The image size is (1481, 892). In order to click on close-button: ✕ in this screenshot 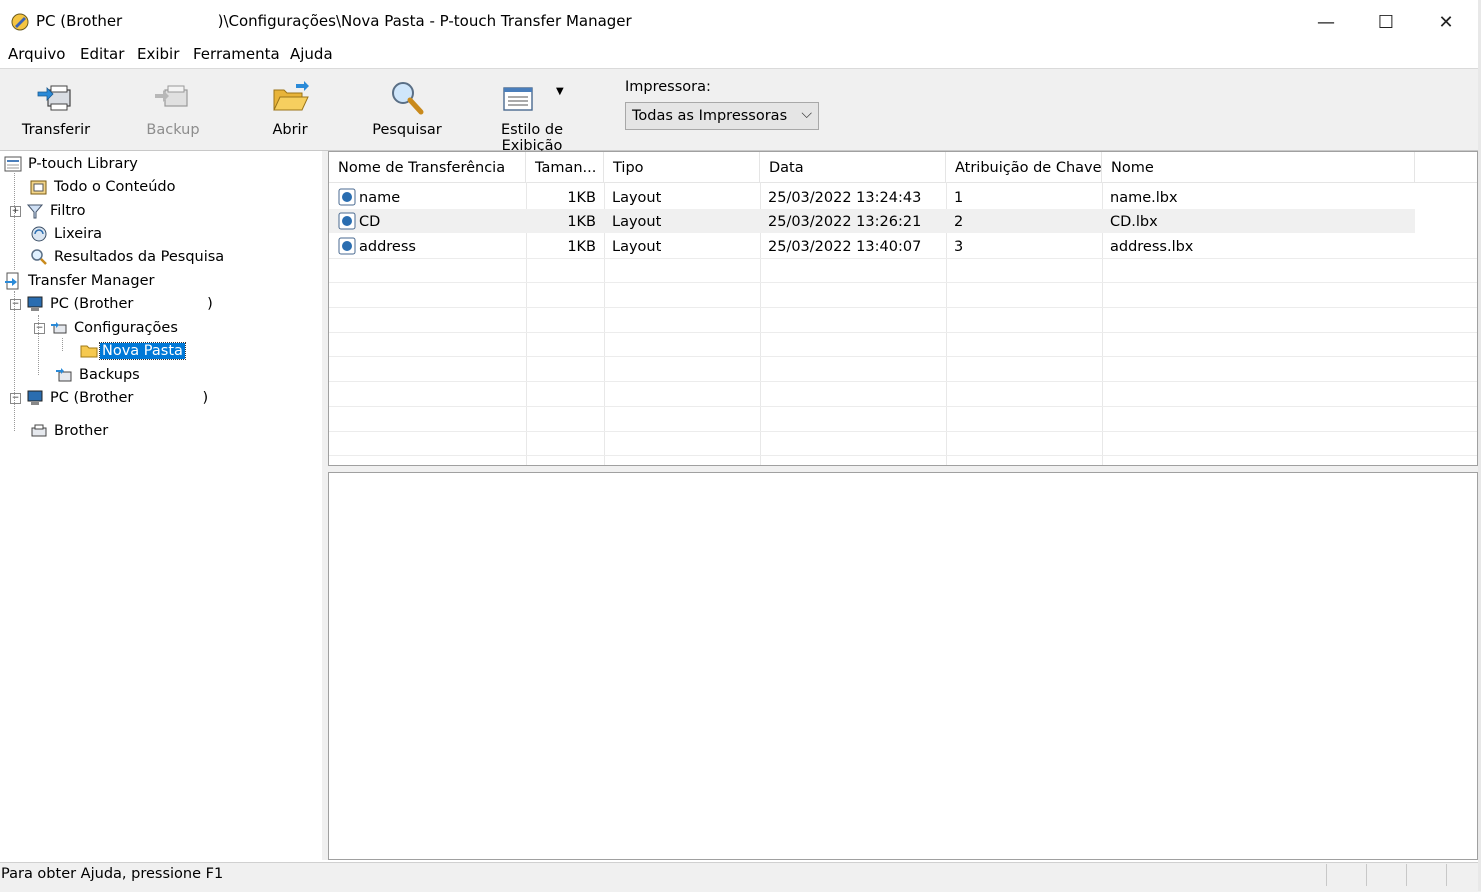, I will do `click(1446, 22)`.